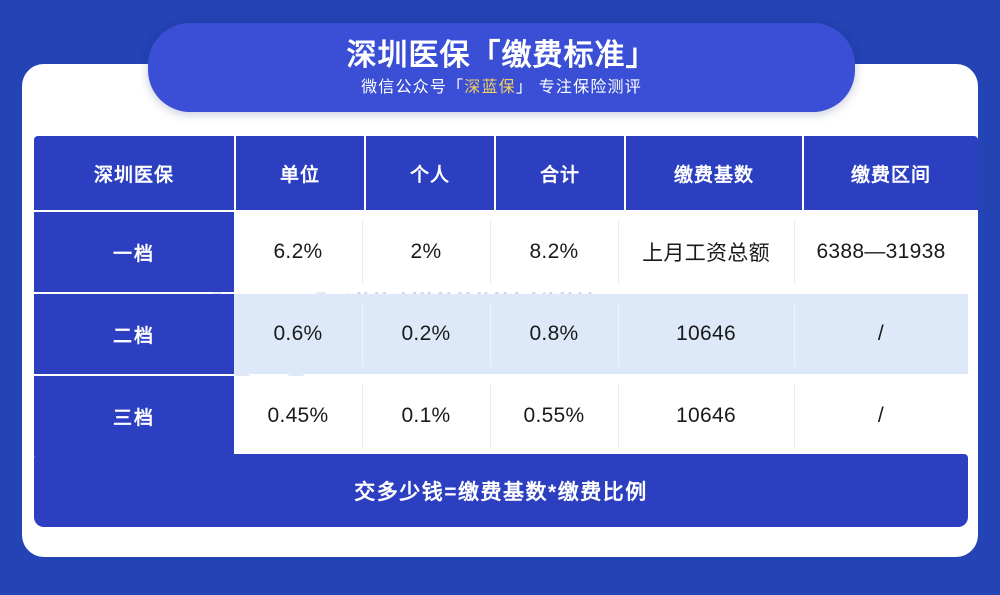  Describe the element at coordinates (578, 87) in the screenshot. I see `subtitle-suffix: 」 专注保险测评` at that location.